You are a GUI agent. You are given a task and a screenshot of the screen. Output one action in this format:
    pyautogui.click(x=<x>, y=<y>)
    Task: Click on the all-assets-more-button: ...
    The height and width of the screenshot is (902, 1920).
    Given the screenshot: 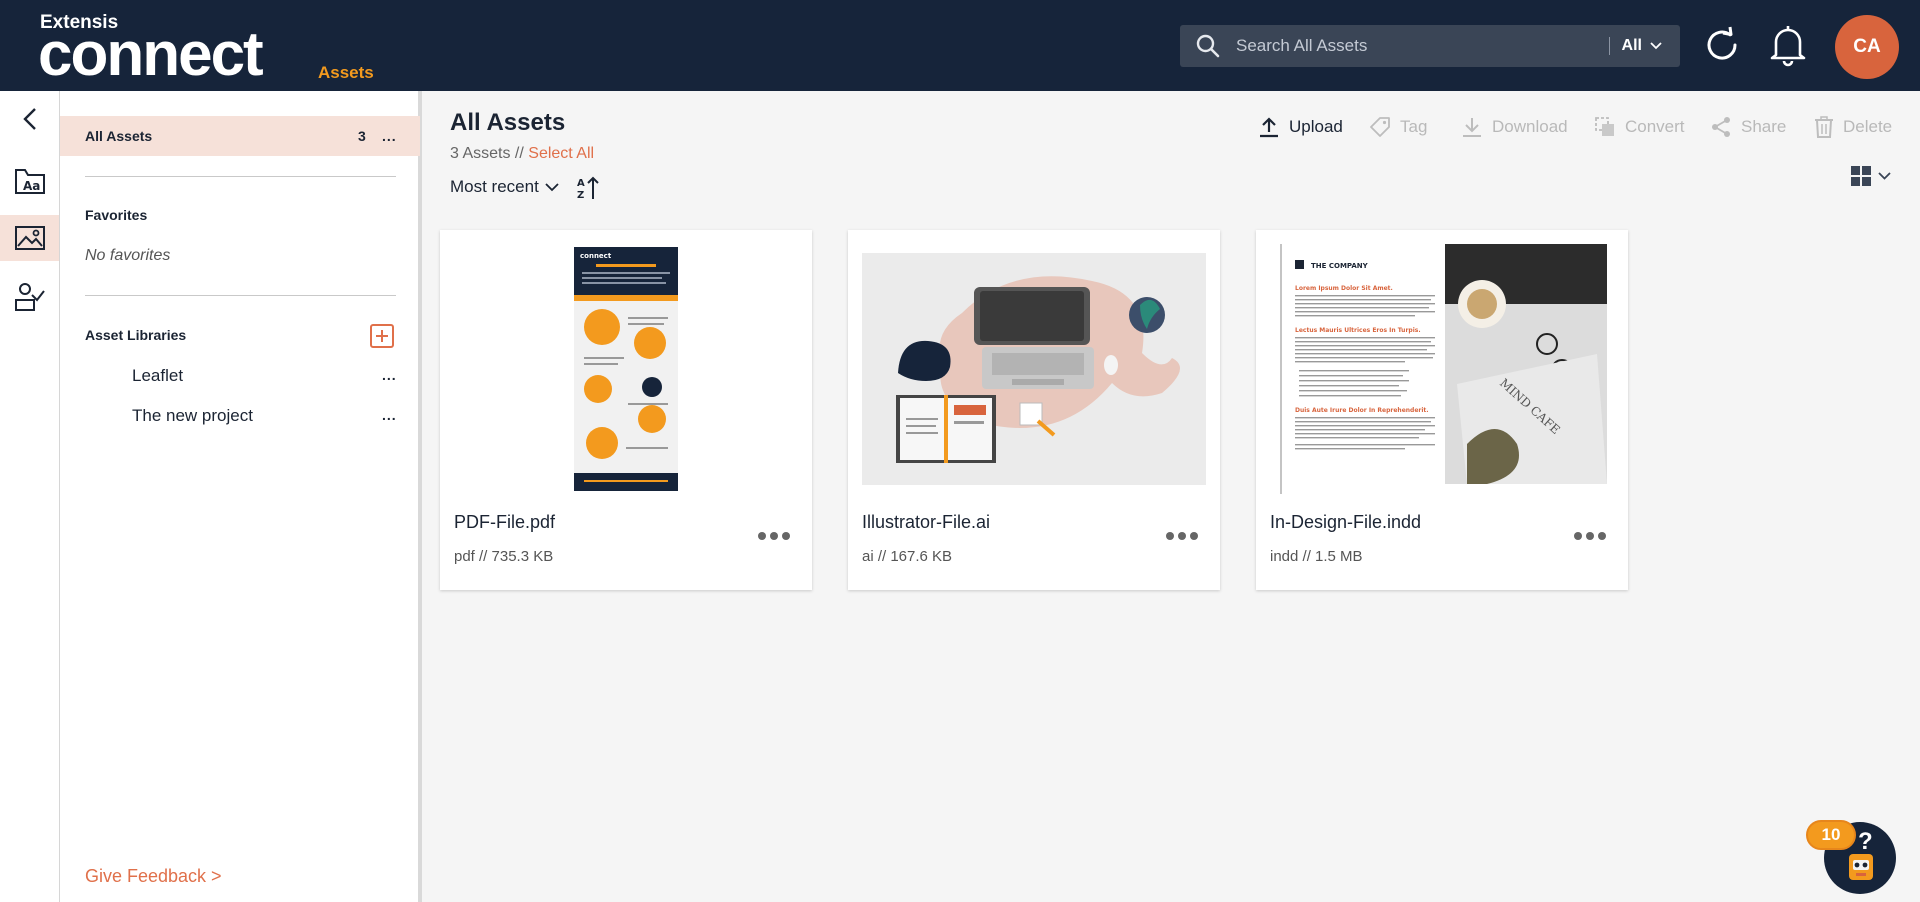 What is the action you would take?
    pyautogui.click(x=389, y=136)
    